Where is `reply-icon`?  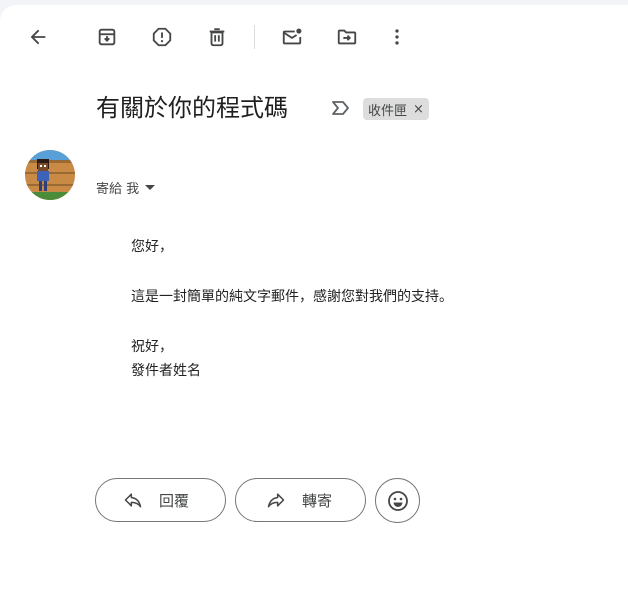 reply-icon is located at coordinates (133, 500).